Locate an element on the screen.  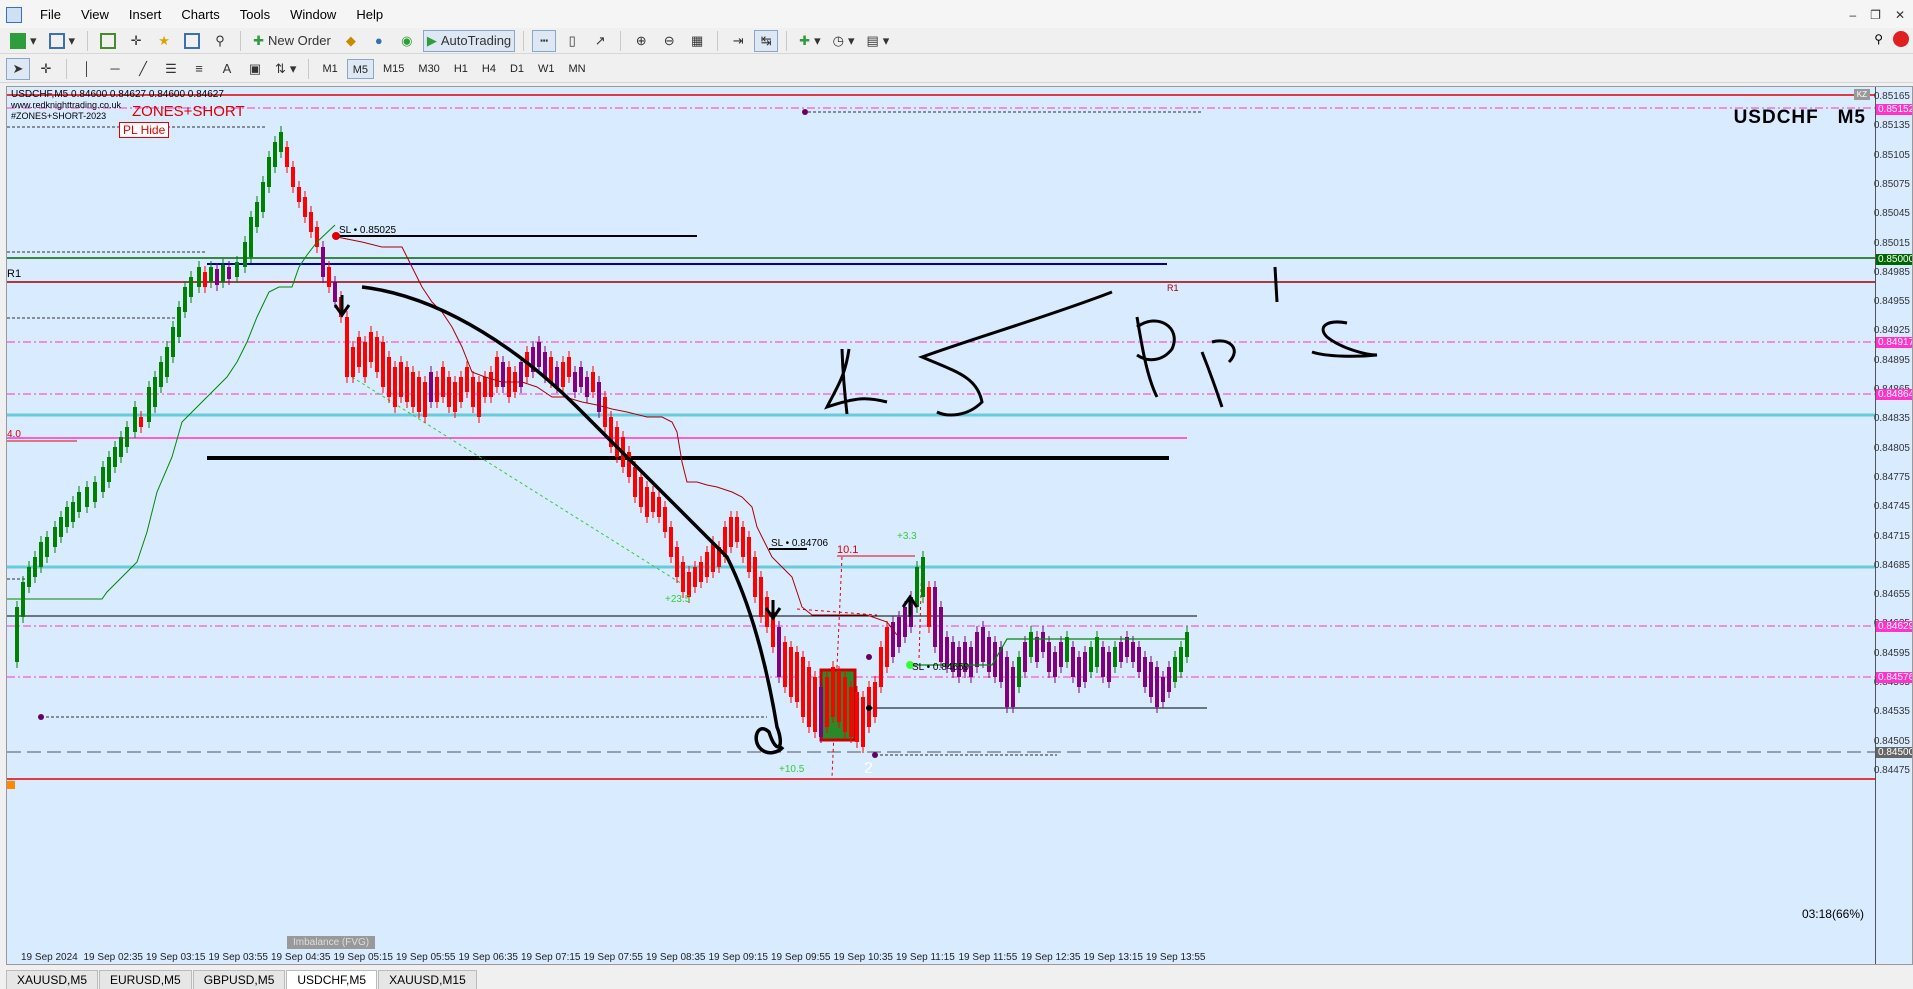
tab-usdchf-m5: USDCHF,M5 is located at coordinates (332, 979).